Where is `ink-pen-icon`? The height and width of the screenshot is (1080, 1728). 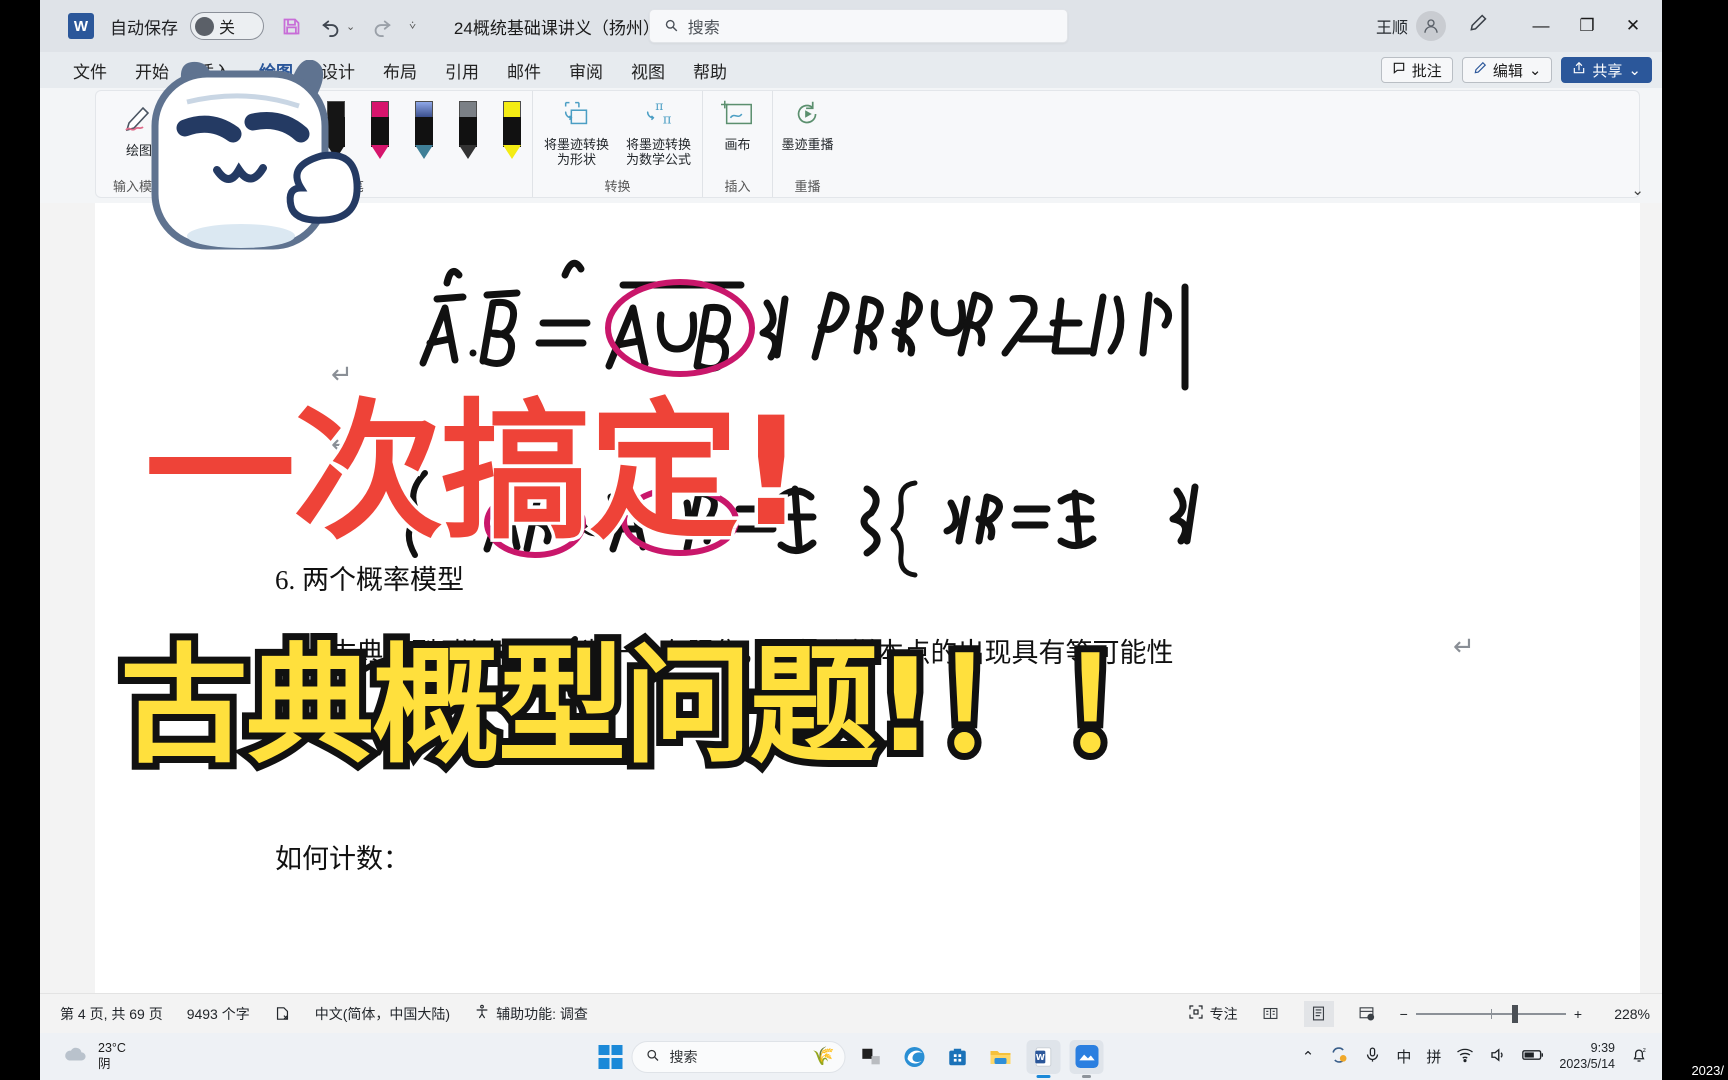 ink-pen-icon is located at coordinates (1478, 26).